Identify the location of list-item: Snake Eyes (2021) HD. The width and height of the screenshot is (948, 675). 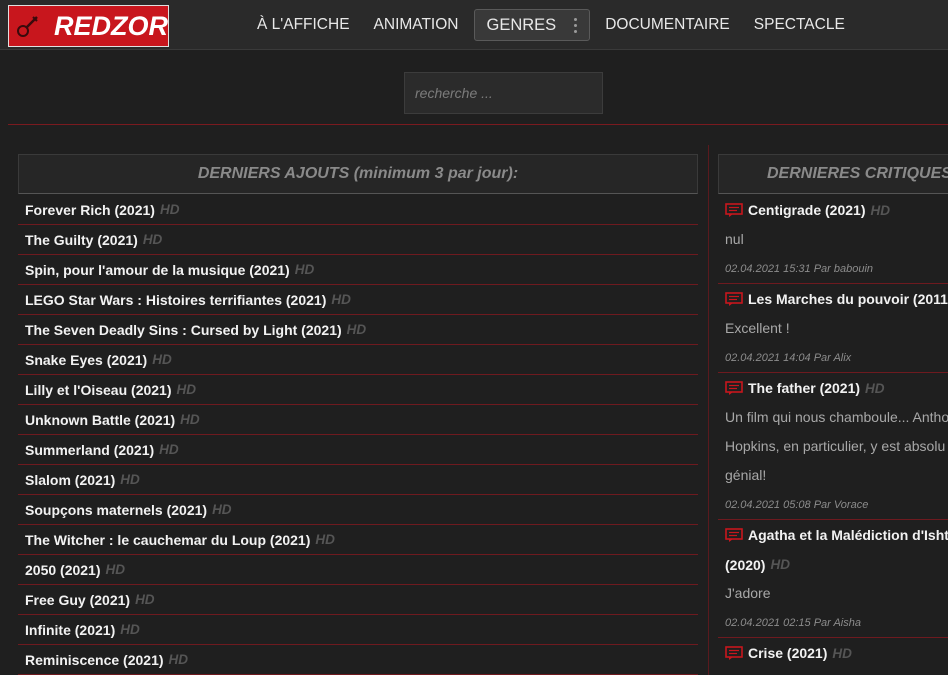
(358, 360).